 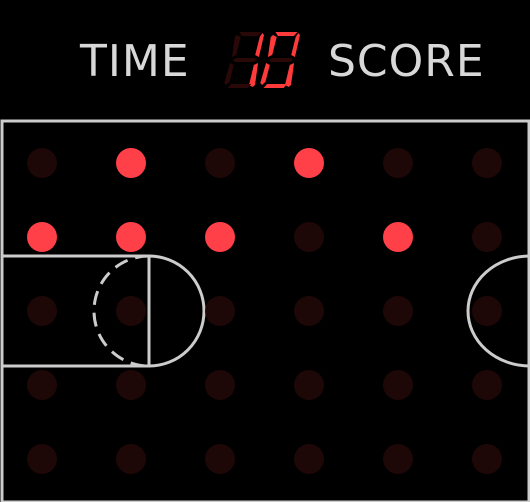 I want to click on seven-segment-display, so click(x=262, y=60).